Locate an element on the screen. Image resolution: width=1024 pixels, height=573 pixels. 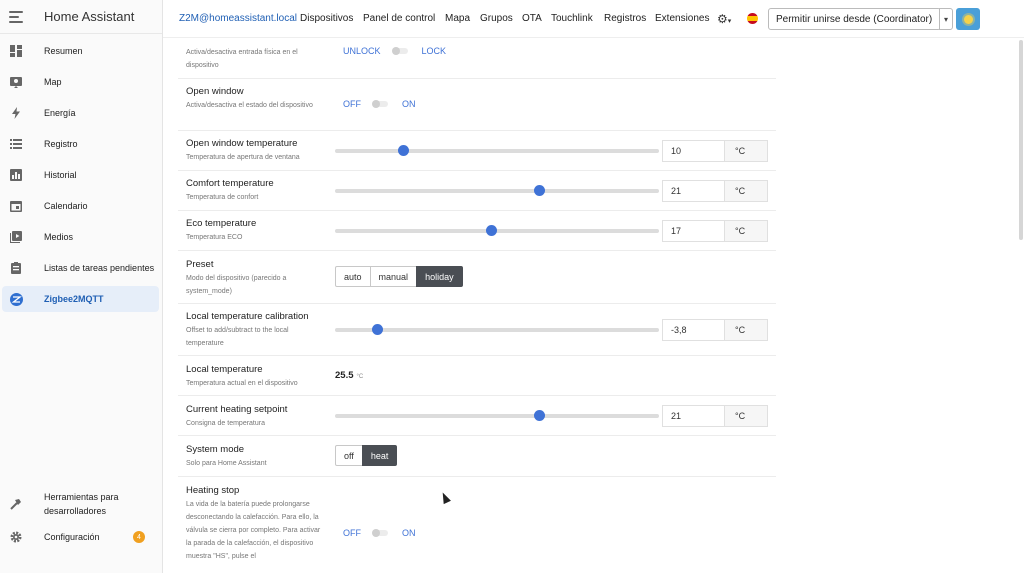
lightning-icon is located at coordinates (16, 113).